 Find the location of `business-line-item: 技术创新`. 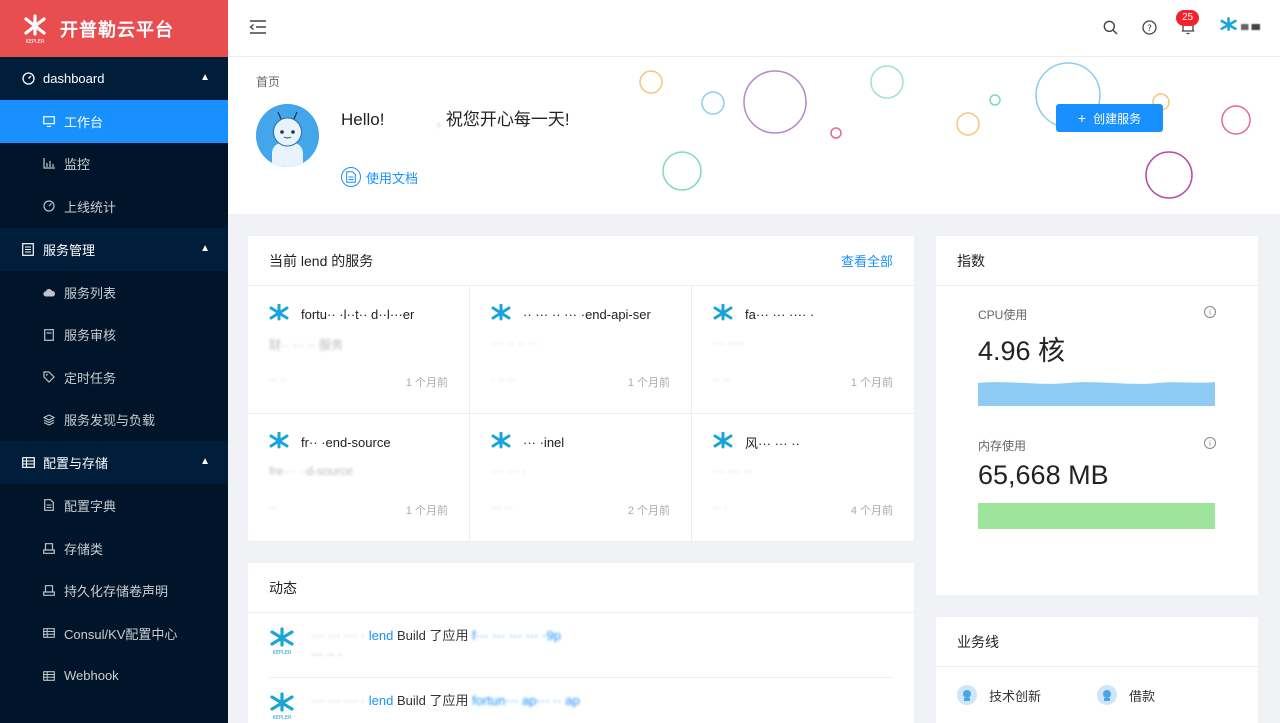

business-line-item: 技术创新 is located at coordinates (1027, 695).